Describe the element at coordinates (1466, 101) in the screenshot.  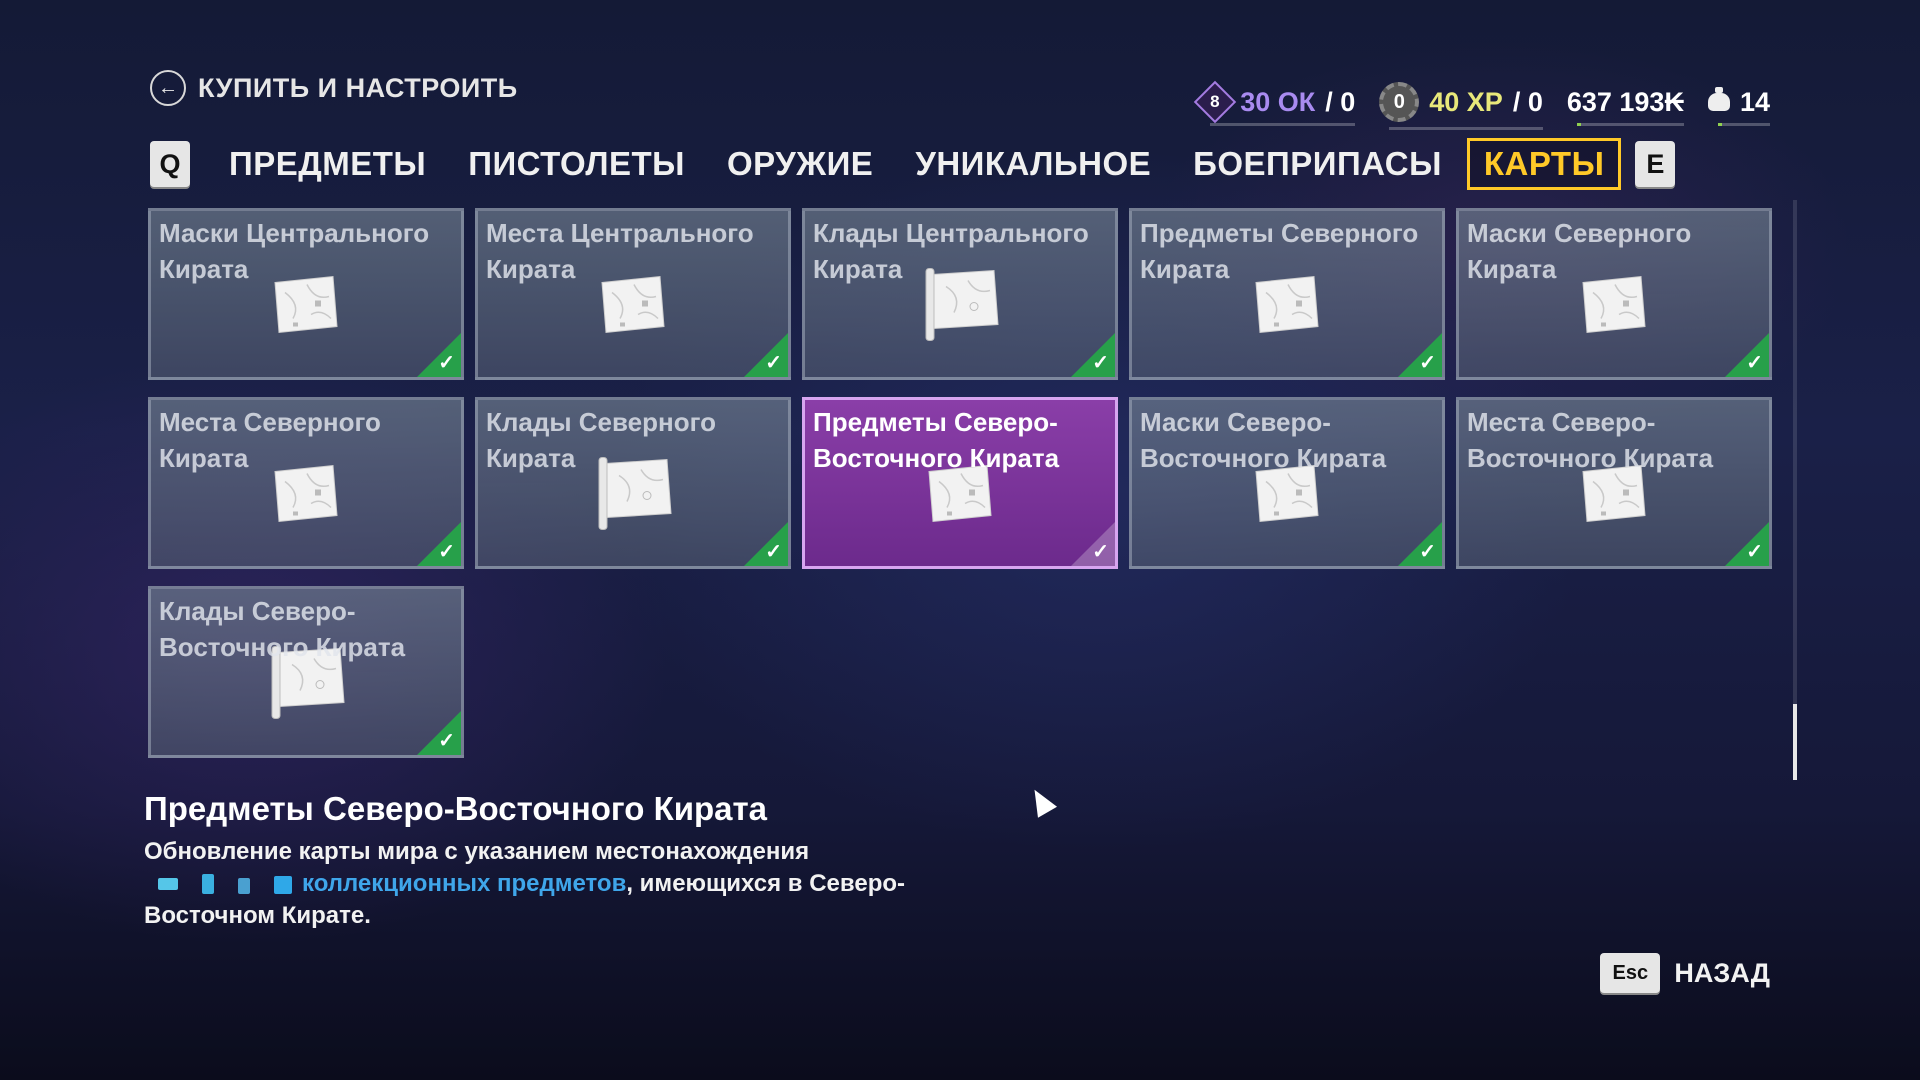
I see `xp-value: 40 XP` at that location.